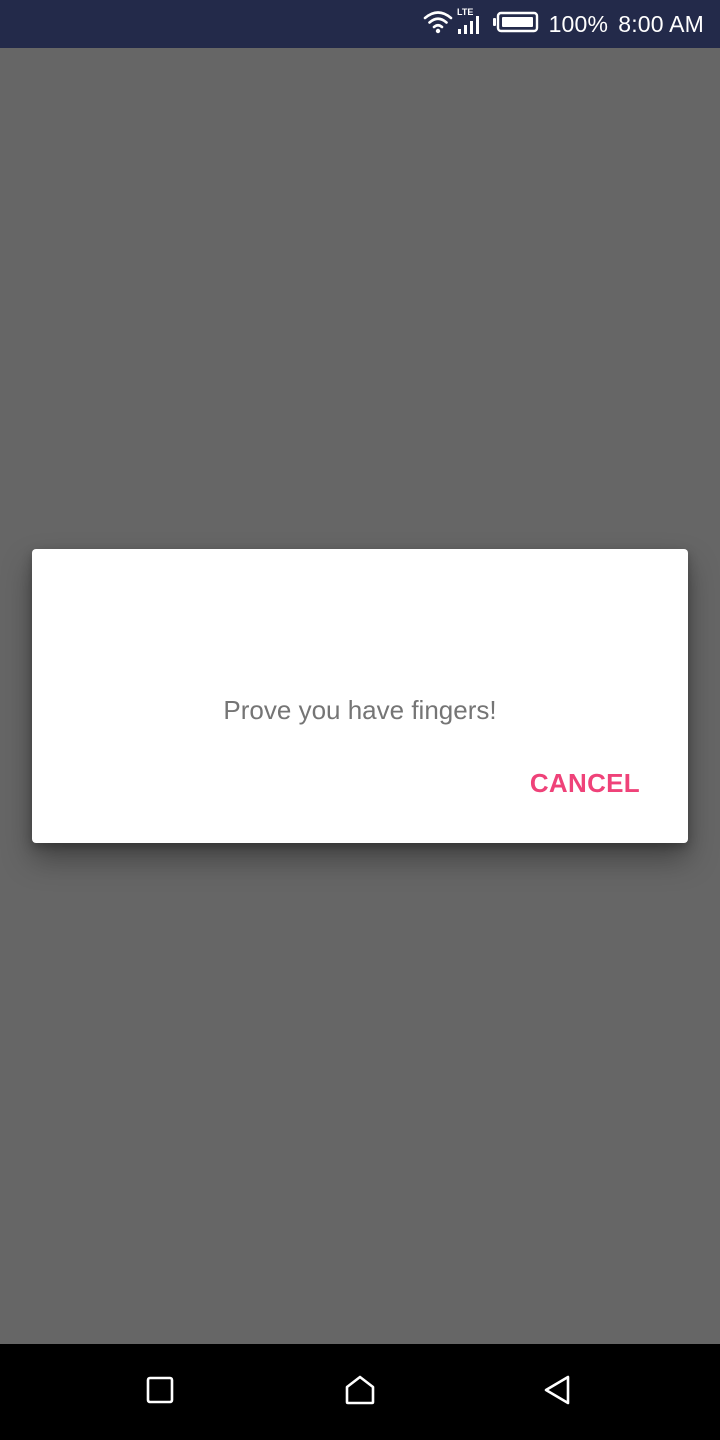  I want to click on back-button, so click(558, 1392).